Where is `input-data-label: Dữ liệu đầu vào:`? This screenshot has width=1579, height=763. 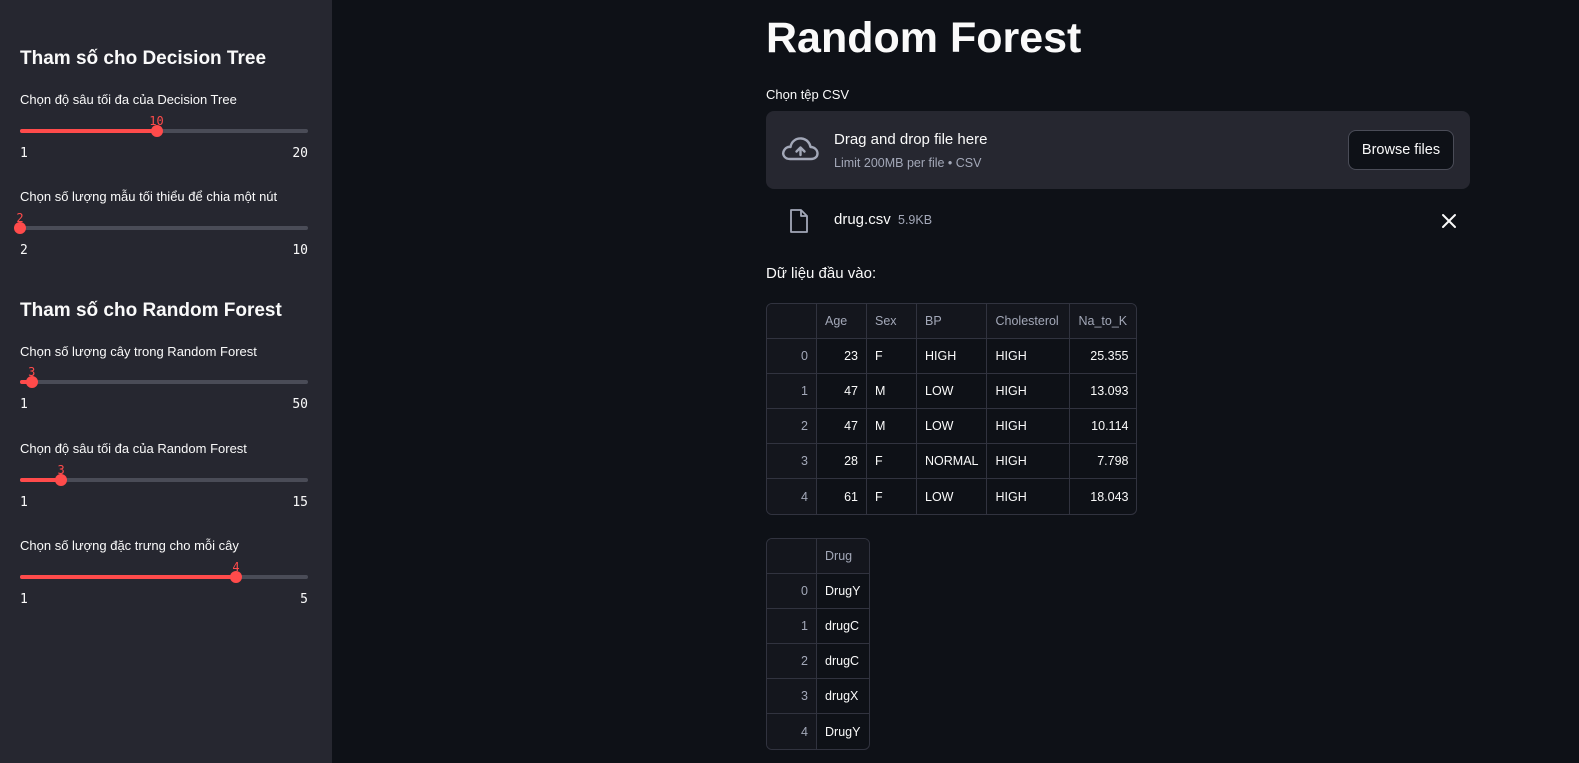 input-data-label: Dữ liệu đầu vào: is located at coordinates (821, 273).